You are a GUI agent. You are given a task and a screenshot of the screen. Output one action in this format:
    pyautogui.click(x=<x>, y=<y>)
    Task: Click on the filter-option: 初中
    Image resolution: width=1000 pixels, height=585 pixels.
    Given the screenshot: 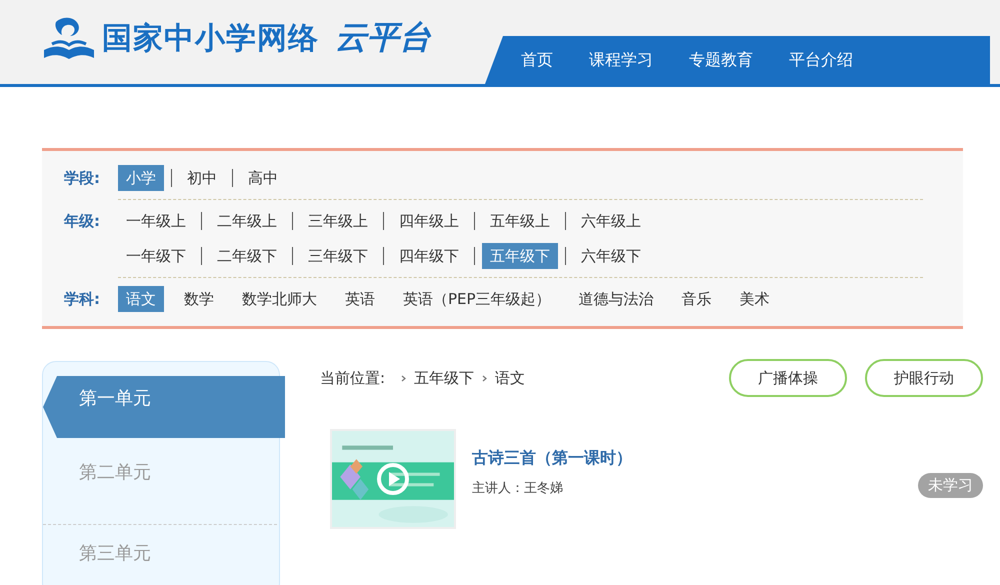 What is the action you would take?
    pyautogui.click(x=202, y=178)
    